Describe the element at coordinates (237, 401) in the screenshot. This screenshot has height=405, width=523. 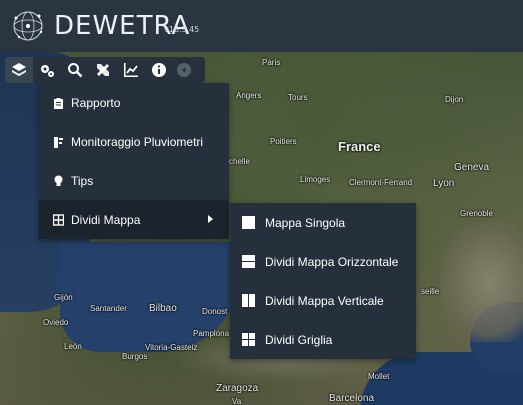
I see `map-label-va: Va` at that location.